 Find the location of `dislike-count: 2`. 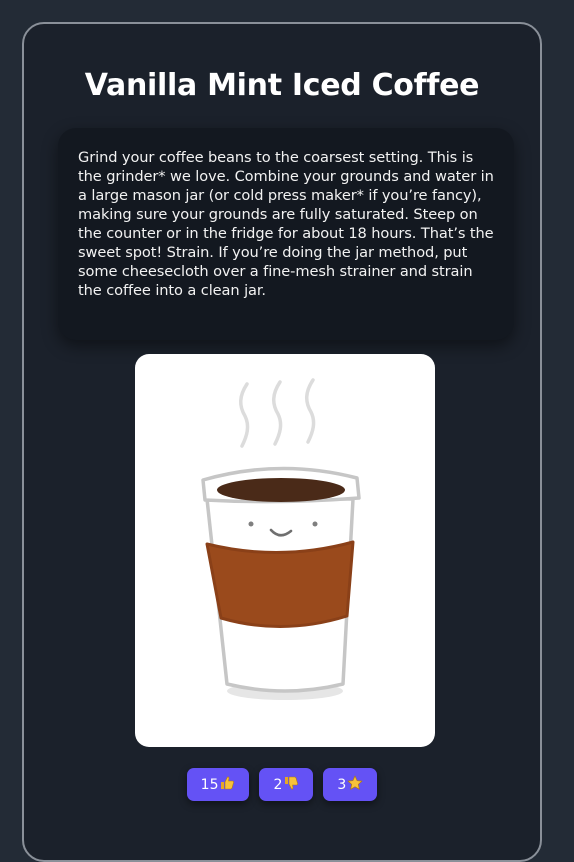

dislike-count: 2 is located at coordinates (278, 784).